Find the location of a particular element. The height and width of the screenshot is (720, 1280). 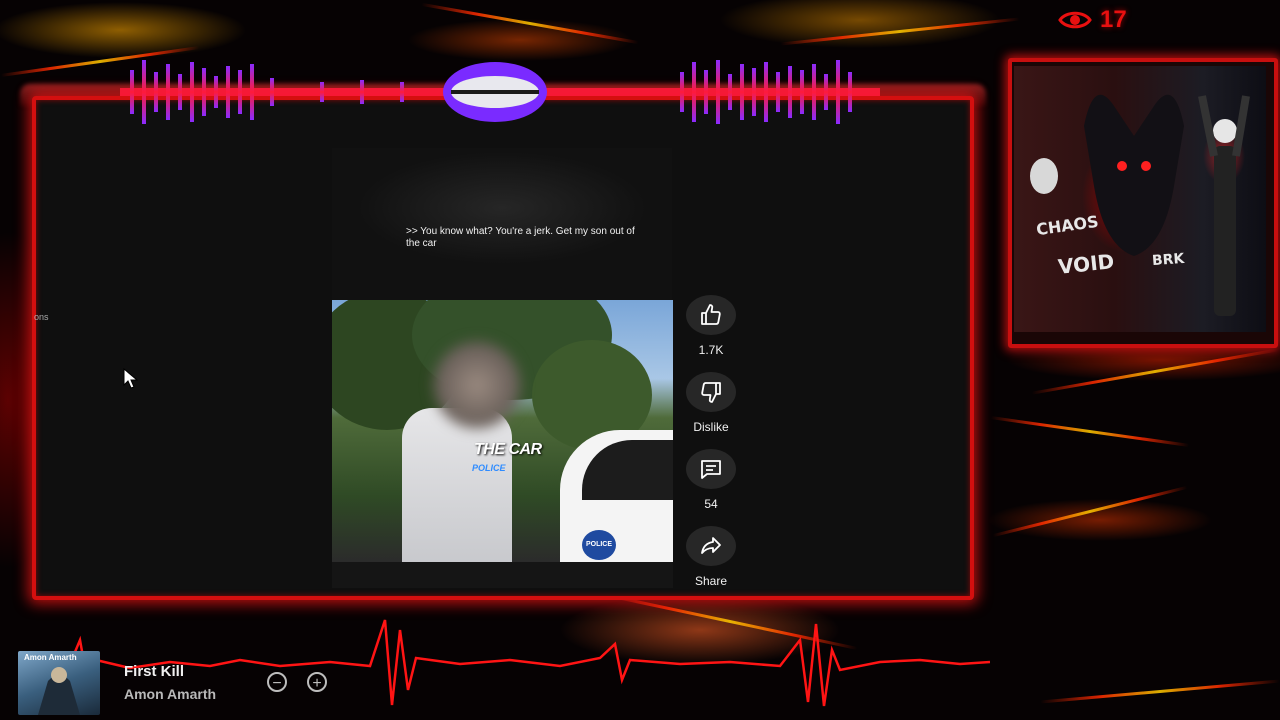

comment-count: 54 is located at coordinates (711, 504).